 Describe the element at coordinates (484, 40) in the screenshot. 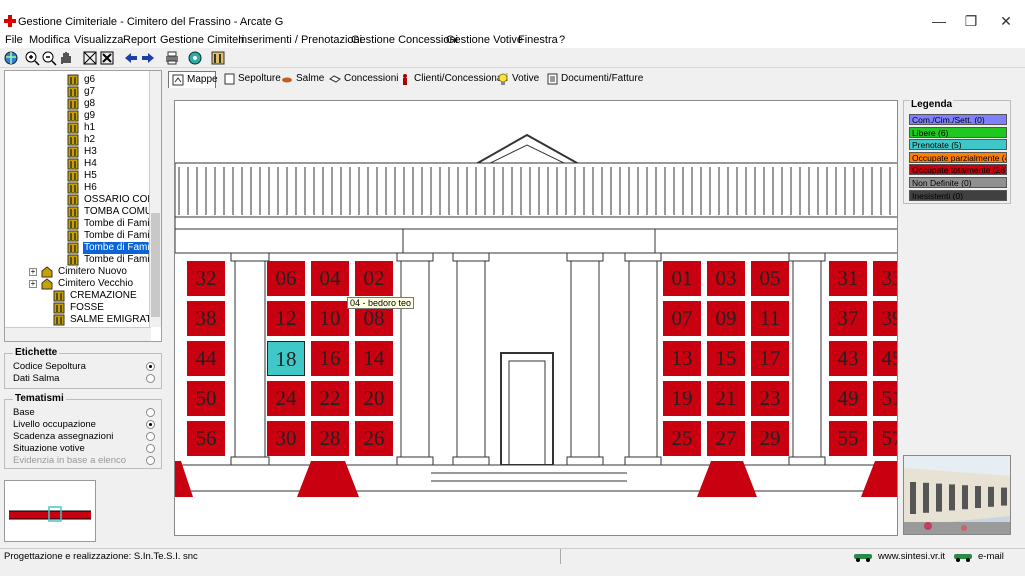

I see `menu-gestione-votive: Gestione Votive` at that location.